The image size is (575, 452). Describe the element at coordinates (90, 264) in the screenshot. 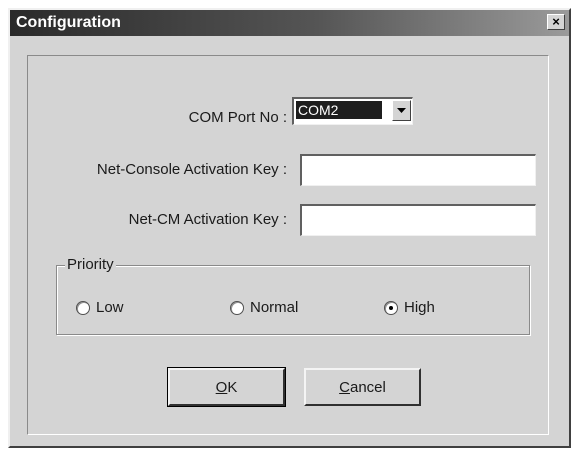

I see `priority-legend: Priority` at that location.